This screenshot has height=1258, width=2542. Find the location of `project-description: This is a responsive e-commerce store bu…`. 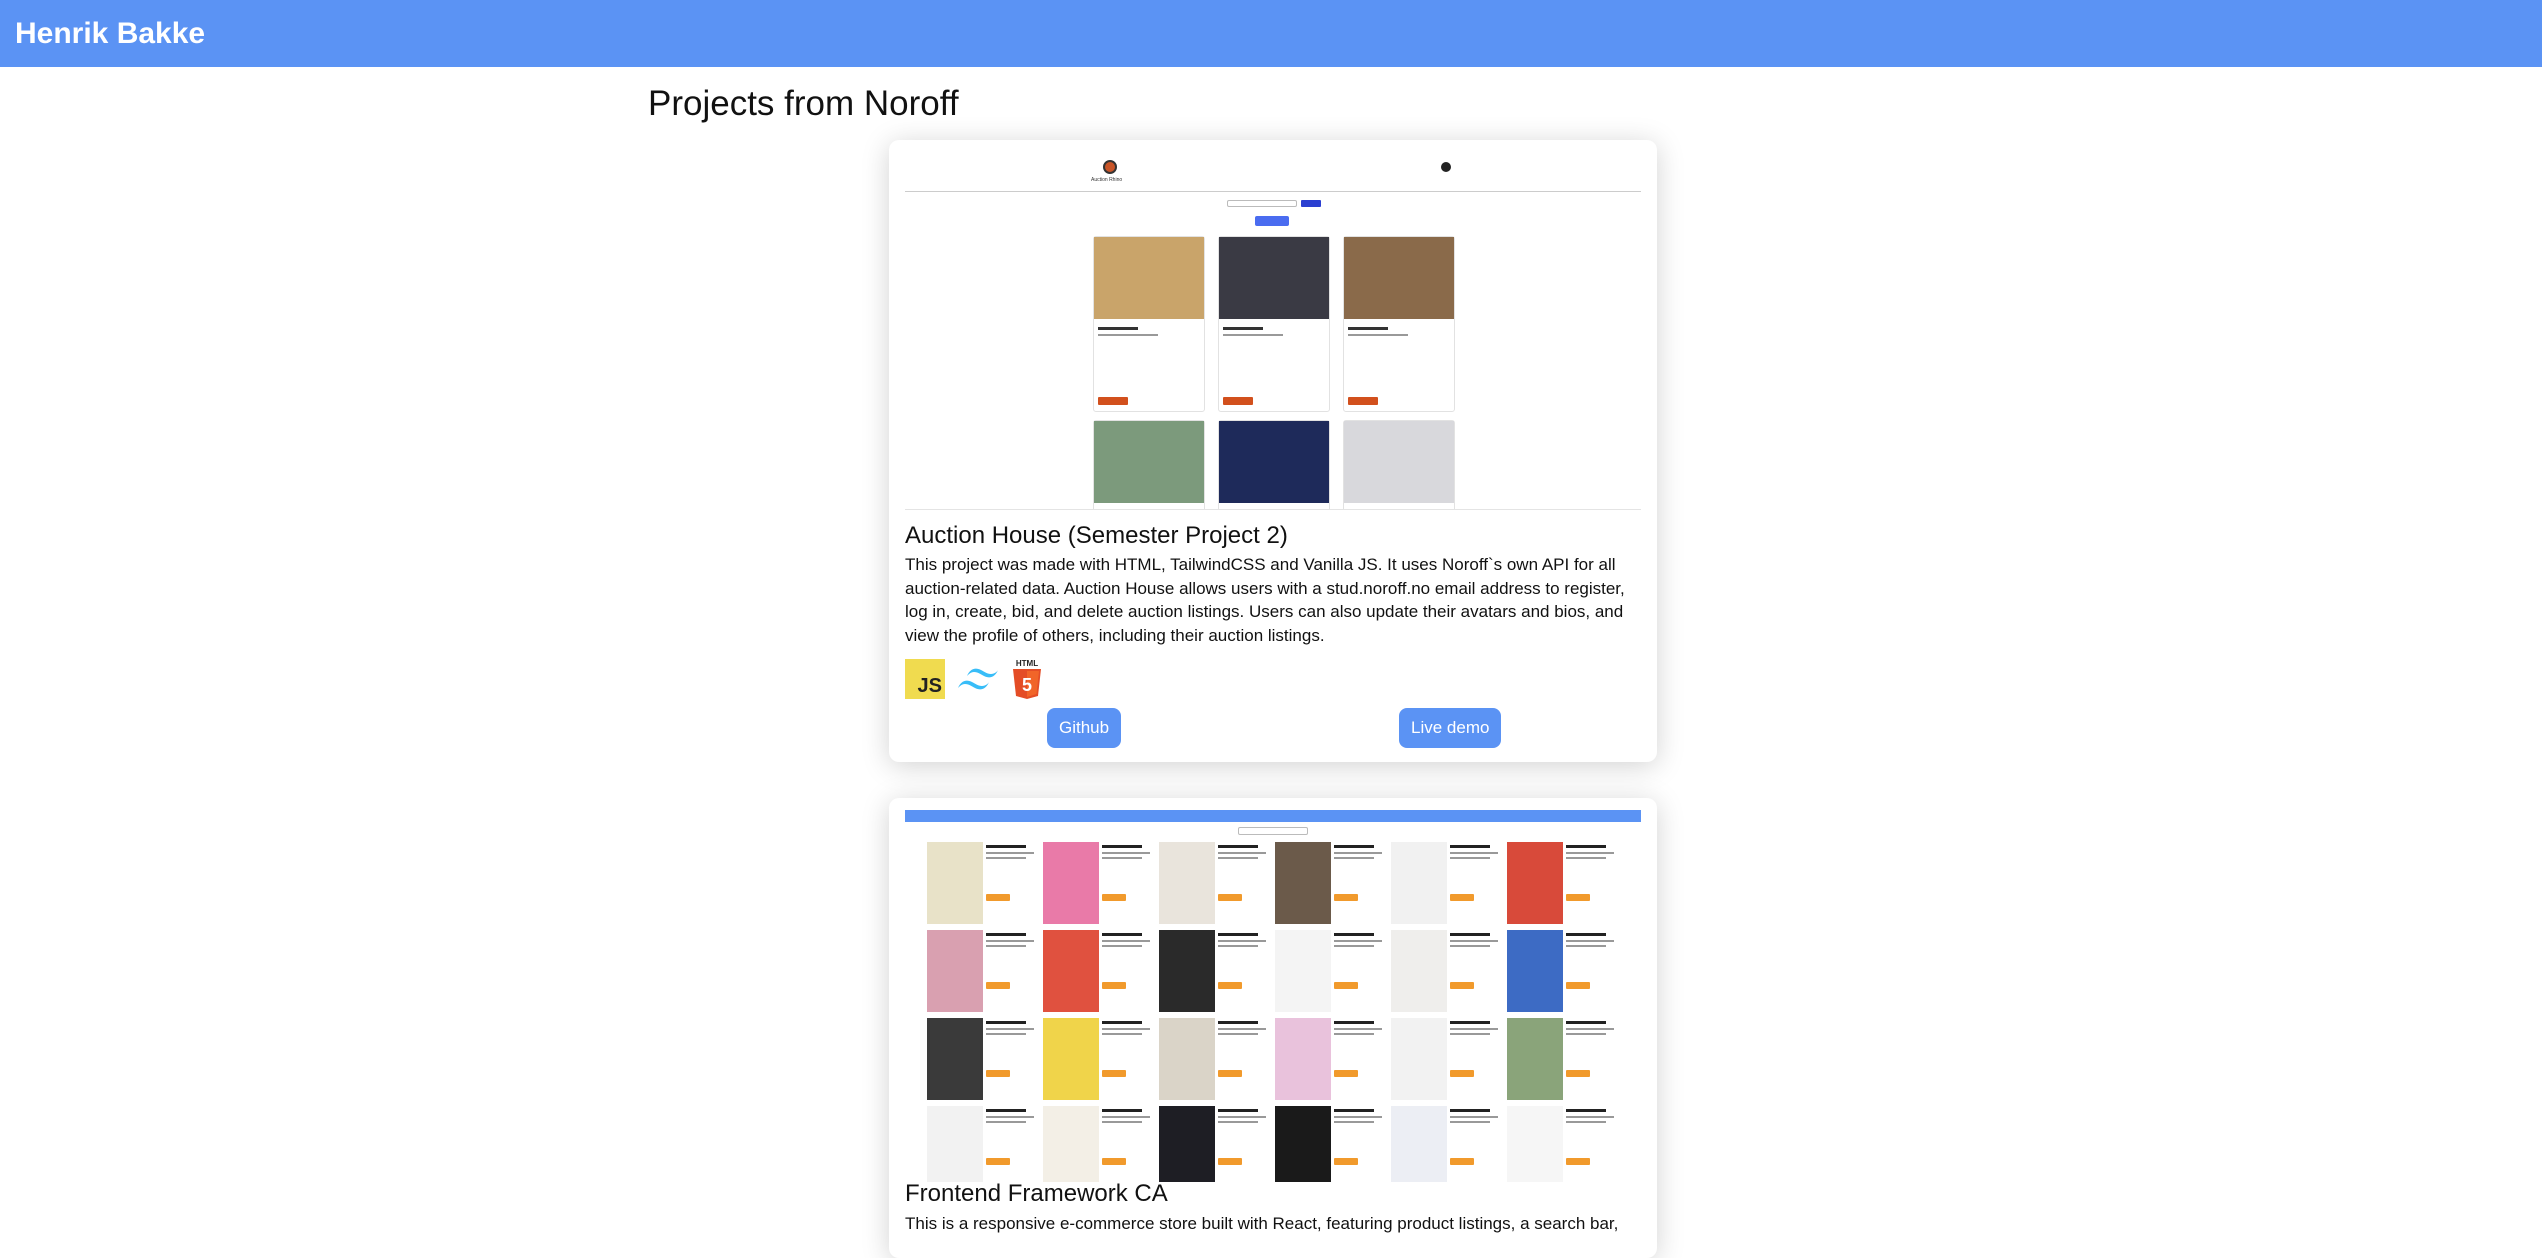

project-description: This is a responsive e-commerce store bu… is located at coordinates (1262, 1223).